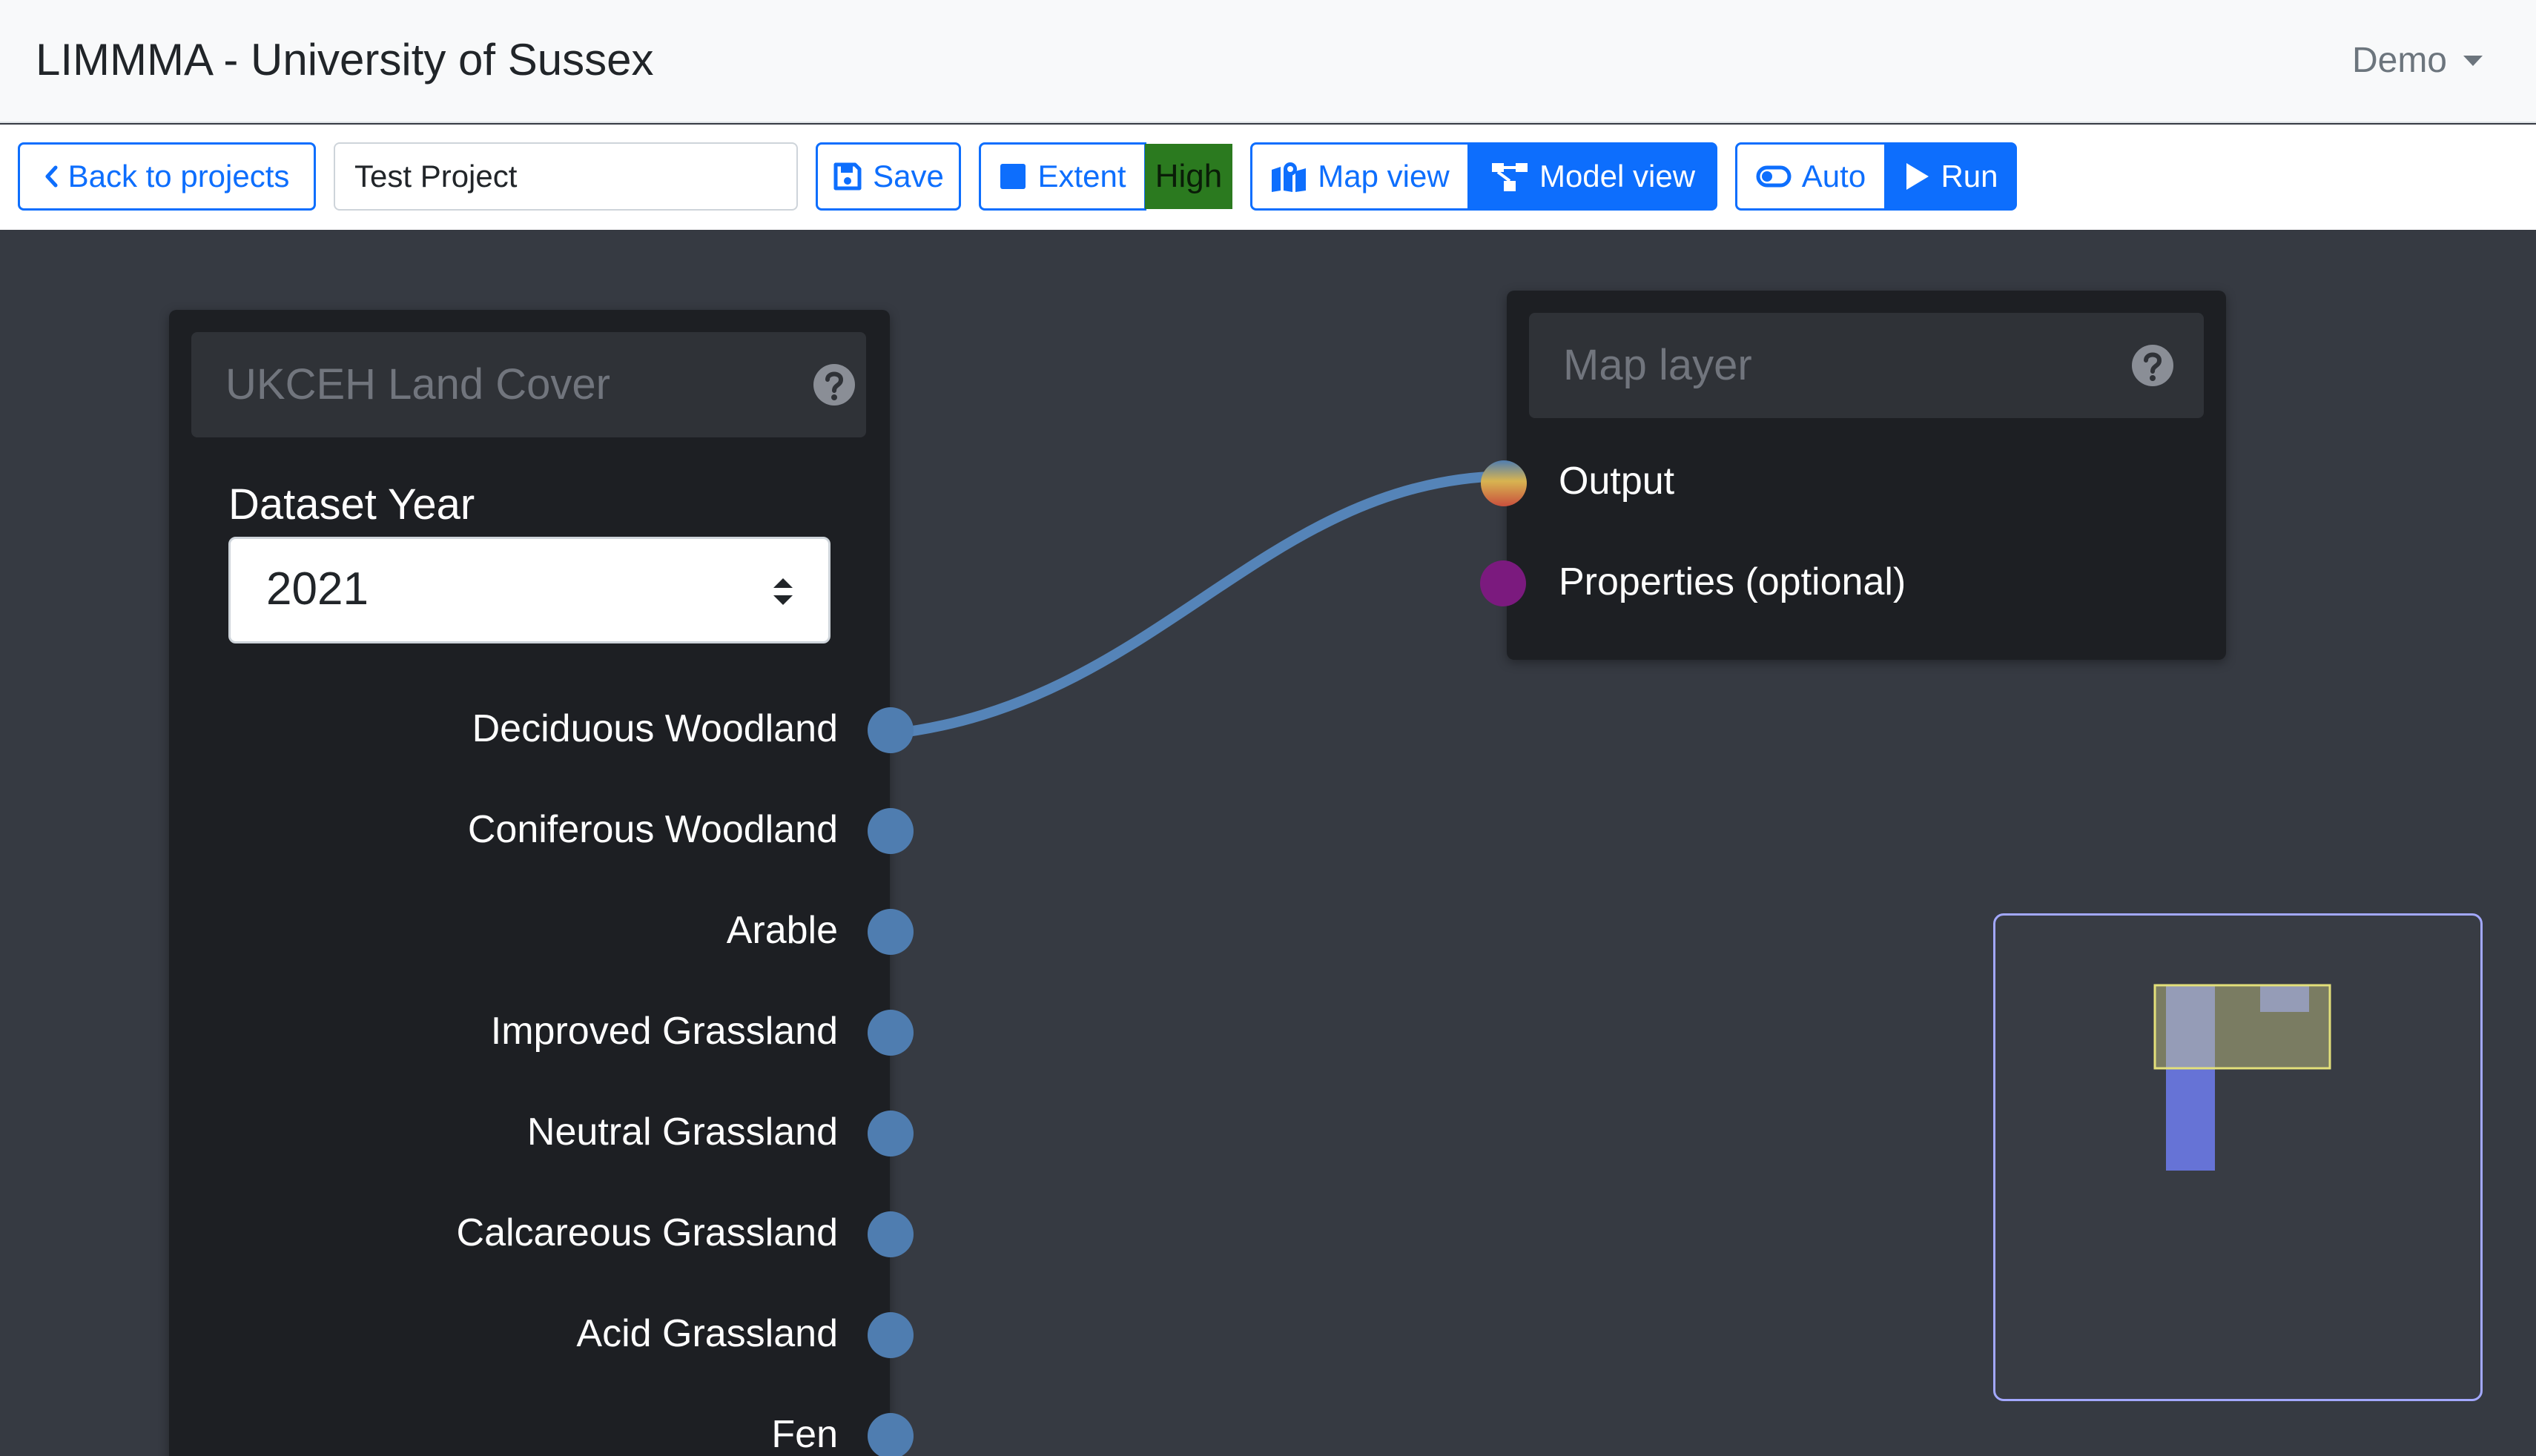 The image size is (2536, 1456). I want to click on auto-label: Auto, so click(1833, 176).